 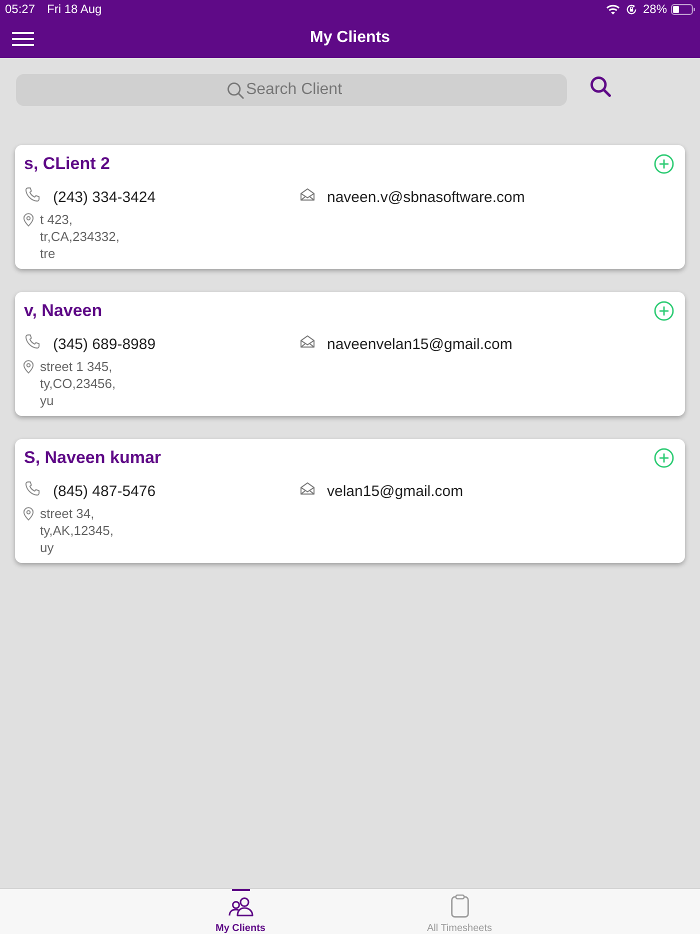 I want to click on client-name: v, Naveen, so click(x=63, y=311).